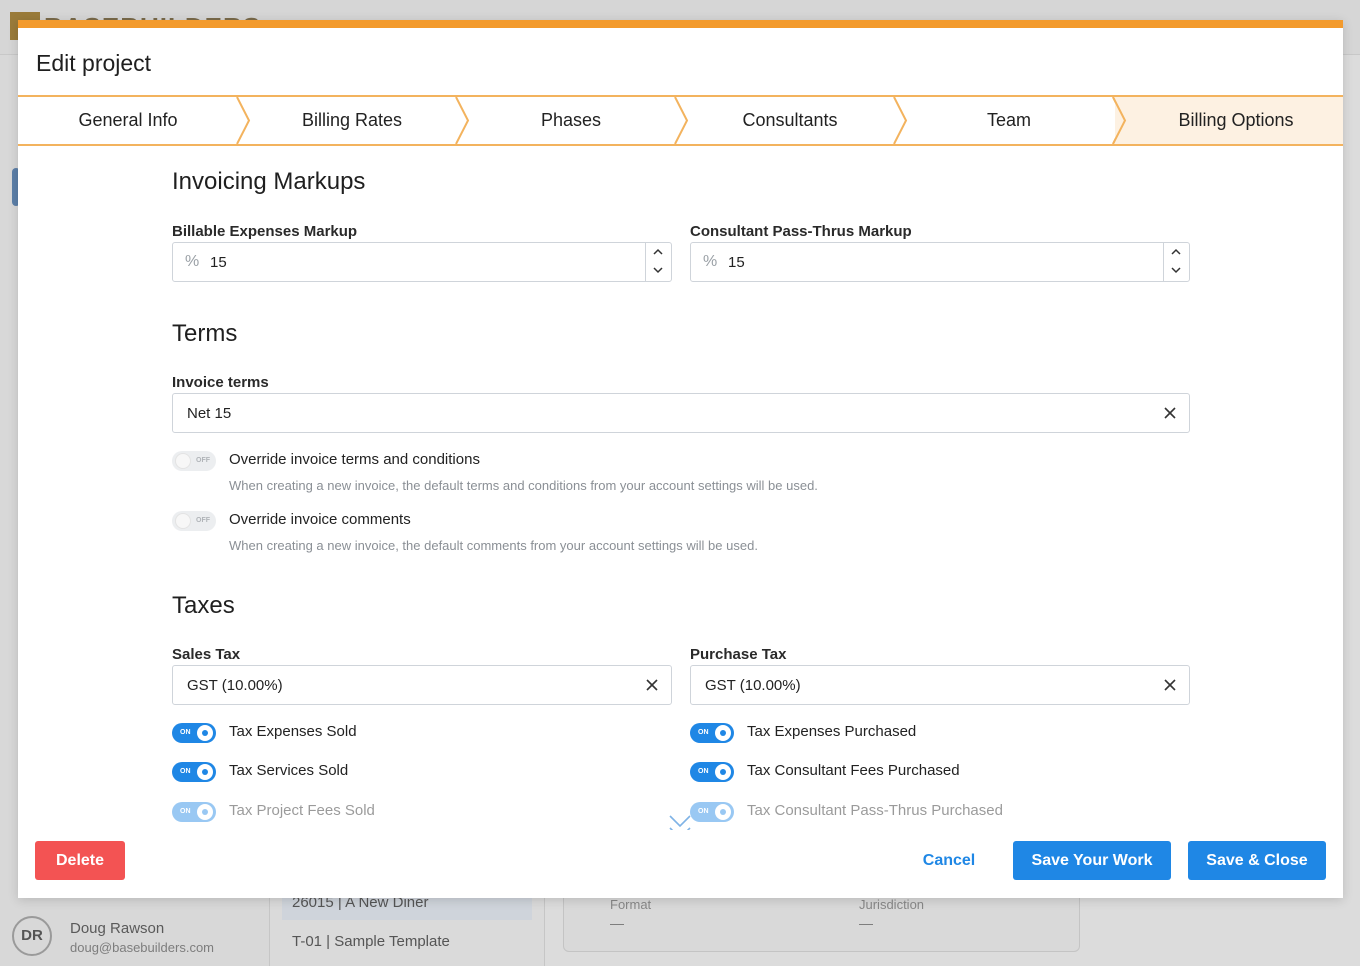 The width and height of the screenshot is (1360, 966). Describe the element at coordinates (853, 770) in the screenshot. I see `tax-consultant-fees-purchased-label: Tax Consultant Fees Purchased` at that location.